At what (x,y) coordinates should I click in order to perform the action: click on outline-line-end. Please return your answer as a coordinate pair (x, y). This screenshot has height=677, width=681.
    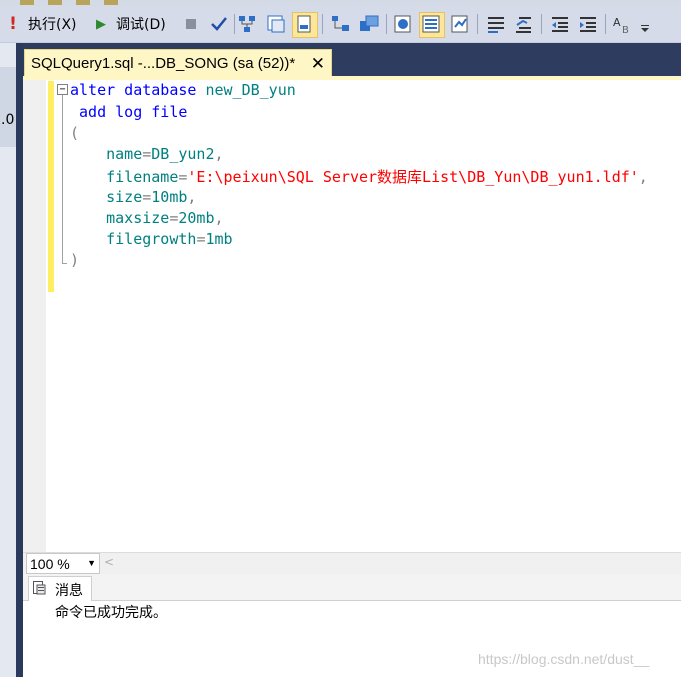
    Looking at the image, I should click on (64, 263).